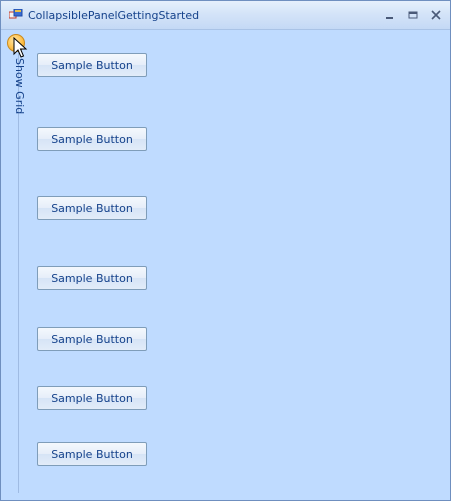  Describe the element at coordinates (92, 278) in the screenshot. I see `sample-button-4: Sample Button` at that location.